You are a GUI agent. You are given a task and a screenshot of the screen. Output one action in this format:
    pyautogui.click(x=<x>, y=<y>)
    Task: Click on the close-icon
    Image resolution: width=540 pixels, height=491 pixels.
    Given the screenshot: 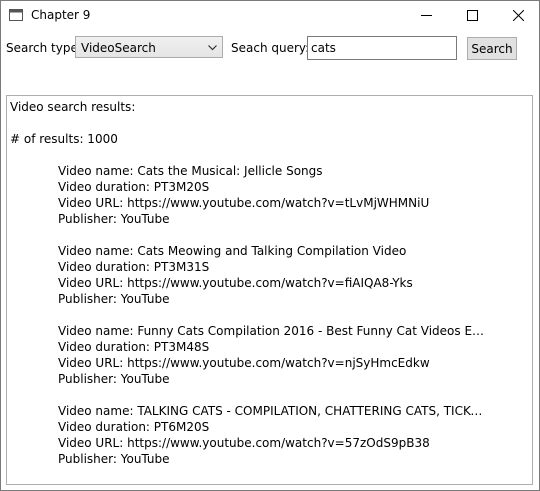 What is the action you would take?
    pyautogui.click(x=518, y=15)
    